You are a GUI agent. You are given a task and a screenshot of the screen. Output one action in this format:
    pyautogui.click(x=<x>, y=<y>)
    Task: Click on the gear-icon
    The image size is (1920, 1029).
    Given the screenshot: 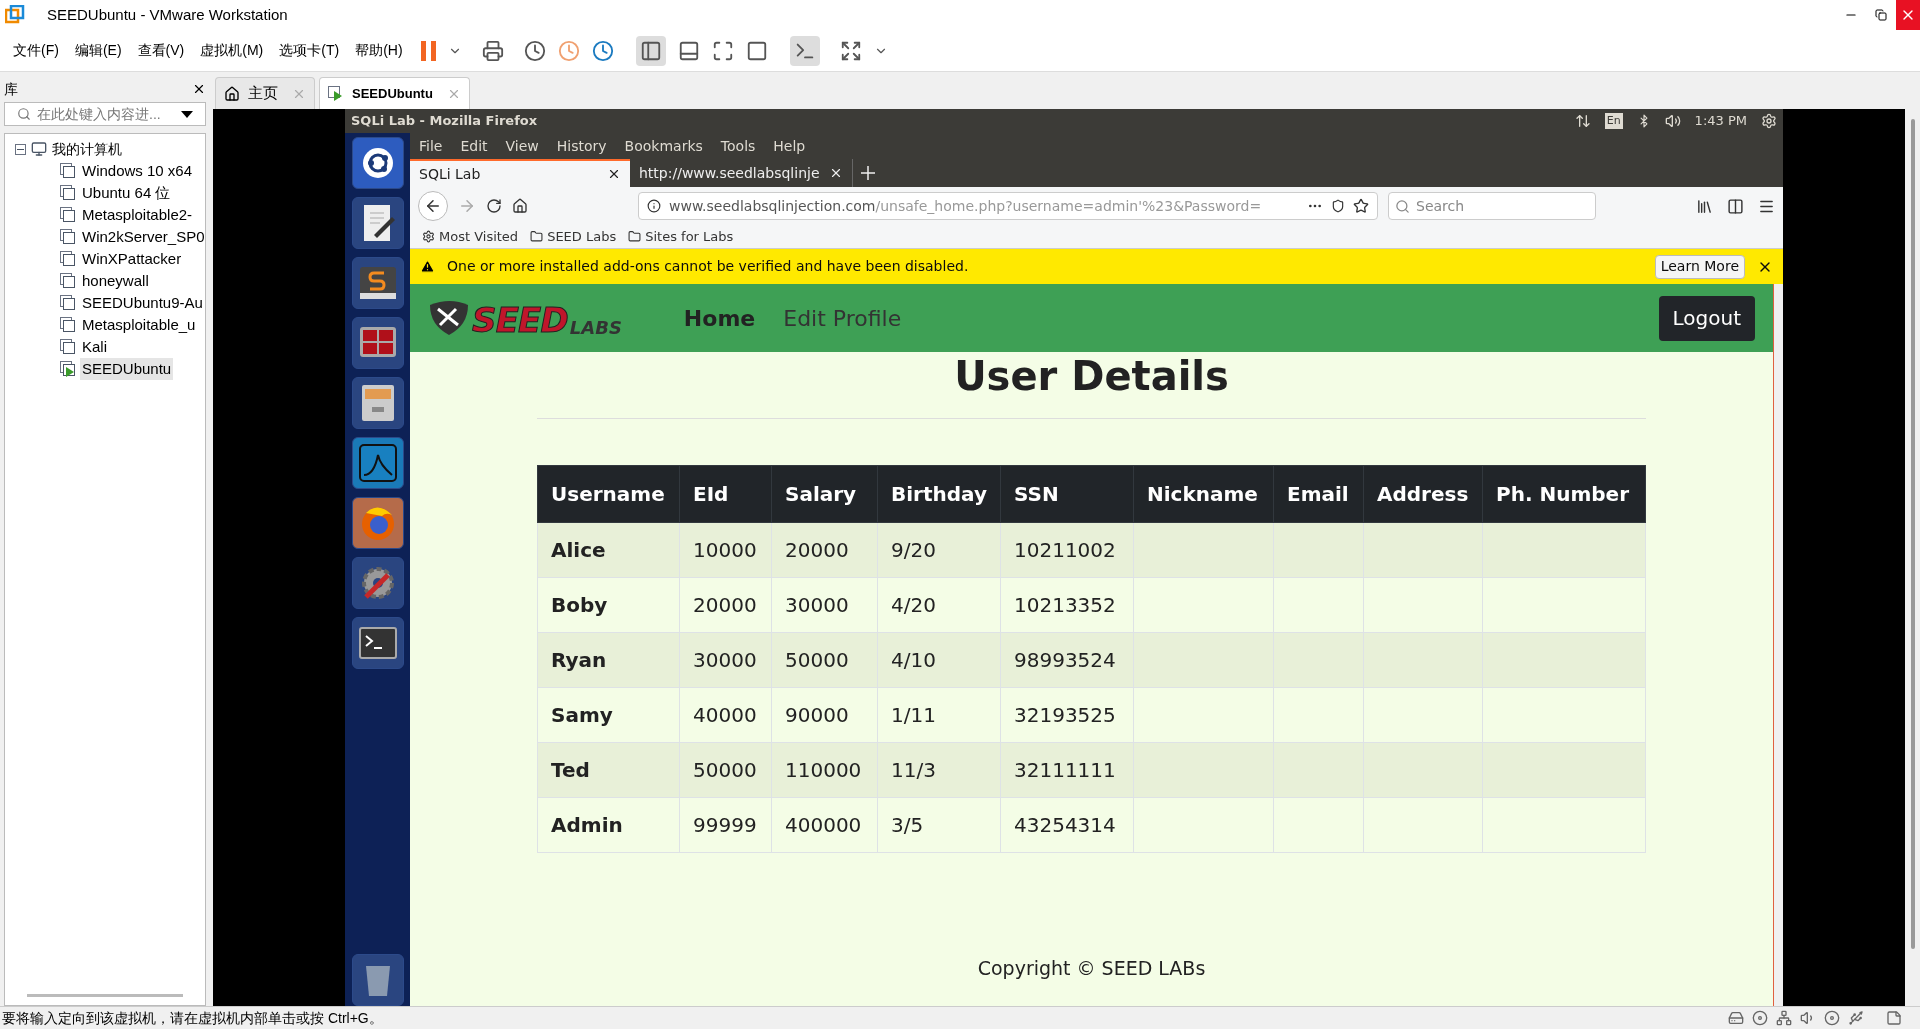 What is the action you would take?
    pyautogui.click(x=428, y=236)
    